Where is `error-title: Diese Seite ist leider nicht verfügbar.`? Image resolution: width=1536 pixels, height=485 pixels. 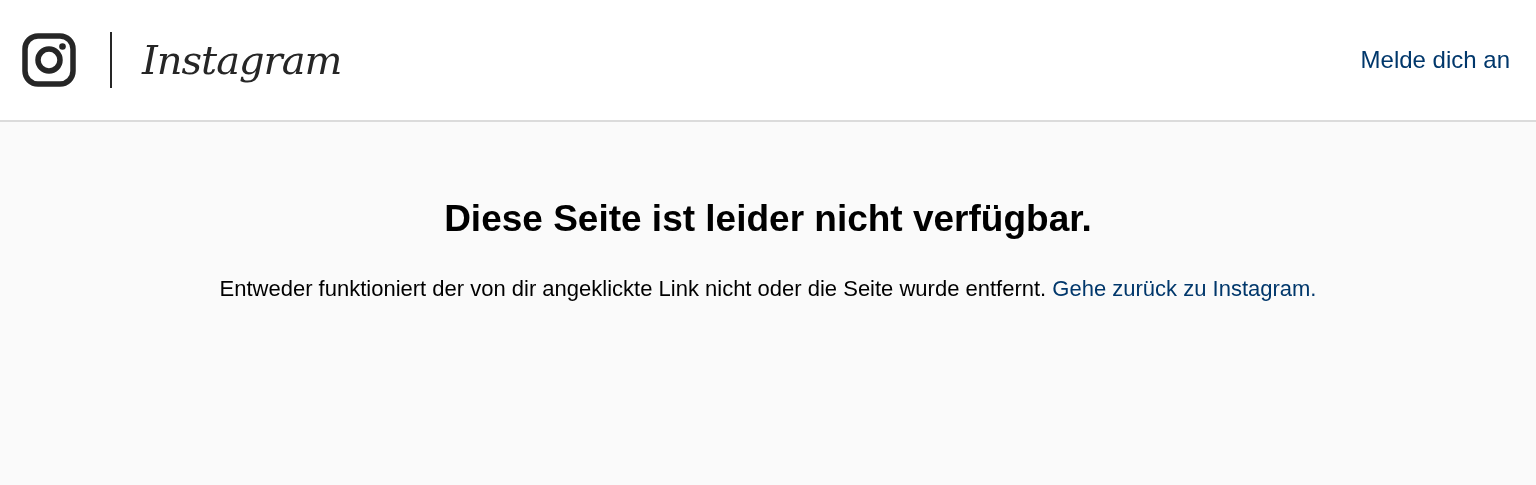
error-title: Diese Seite ist leider nicht verfügbar. is located at coordinates (768, 219).